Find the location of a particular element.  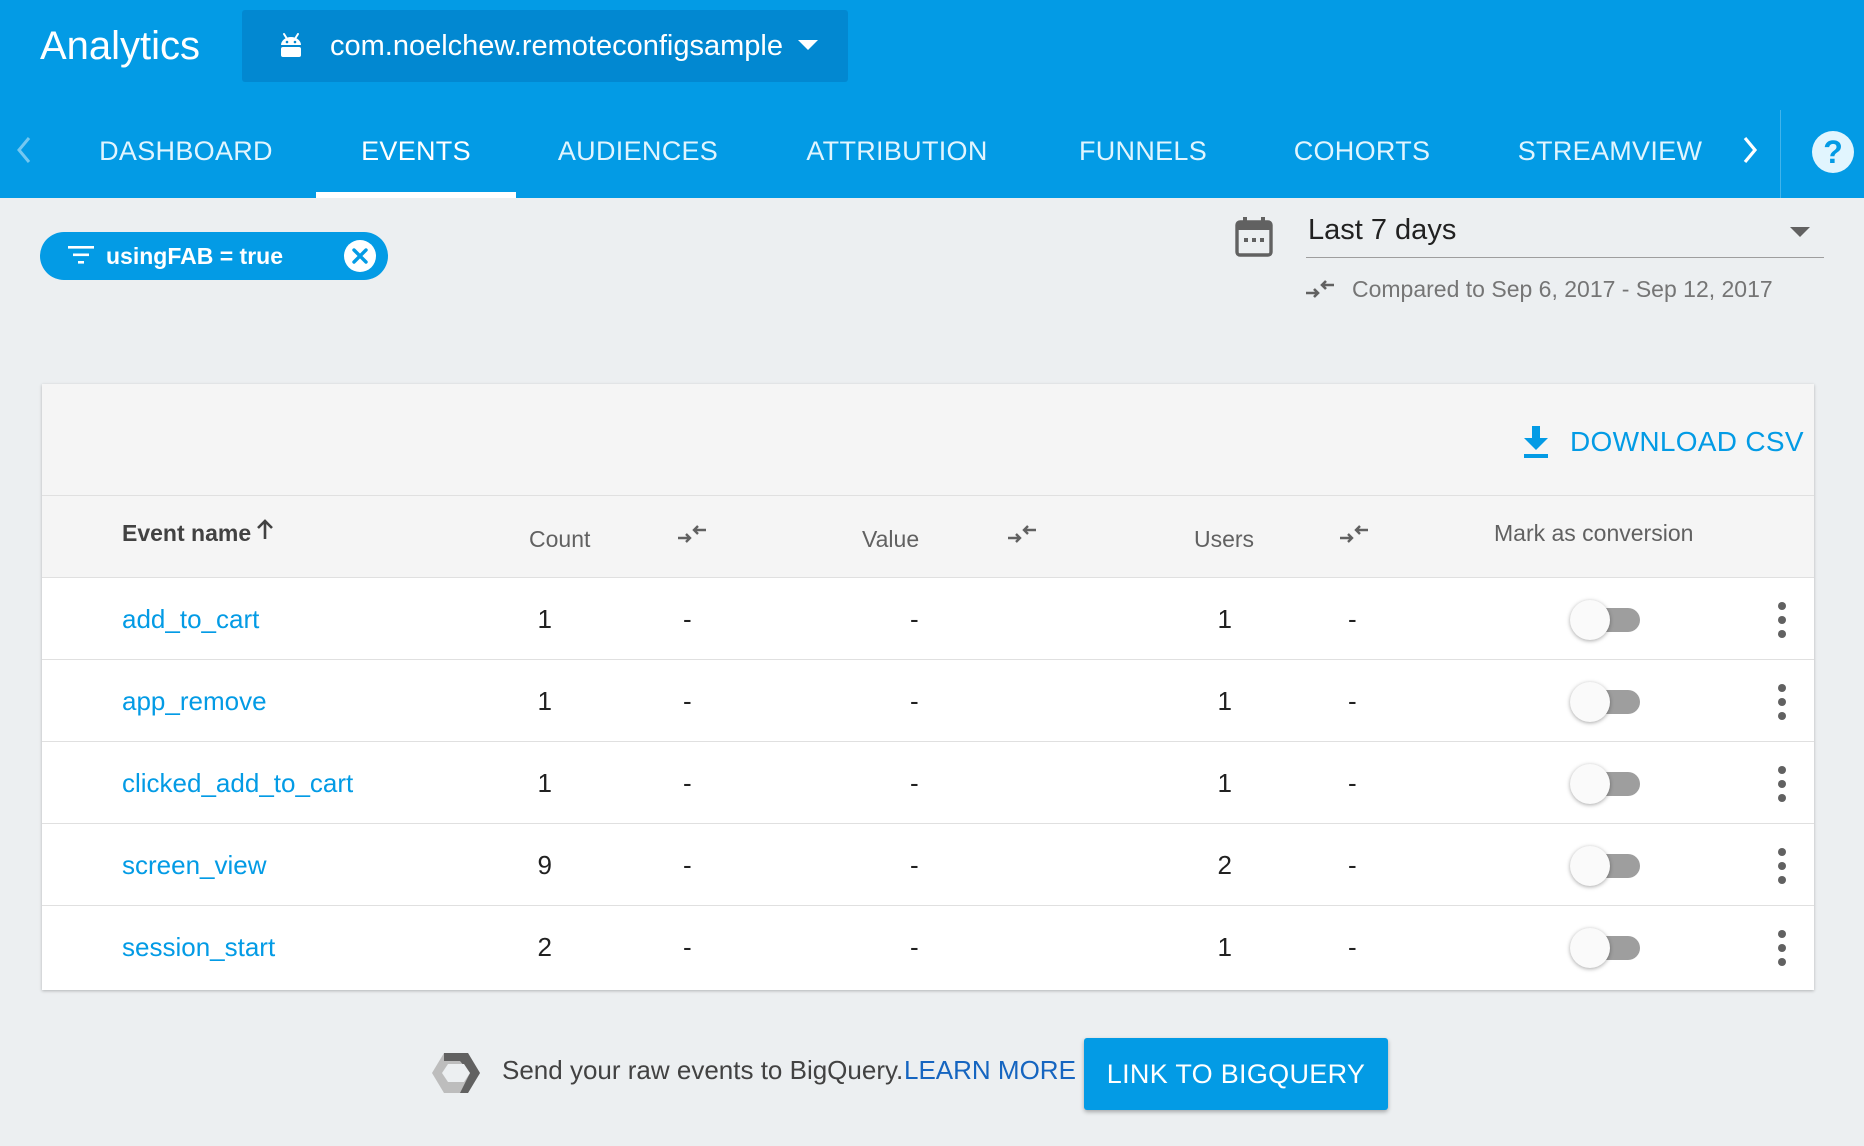

learn-more-link: LEARN MORE is located at coordinates (990, 1070).